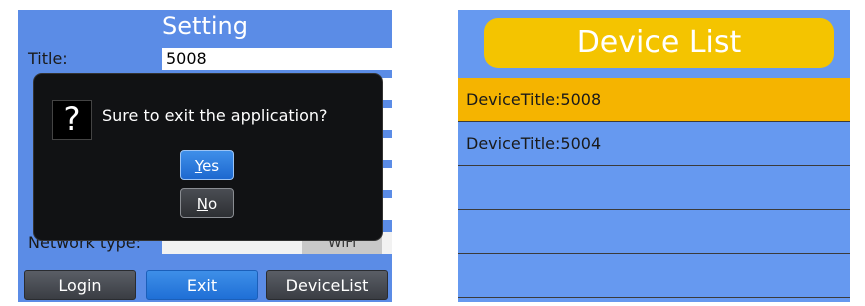  What do you see at coordinates (202, 285) in the screenshot?
I see `exit-button: Exit` at bounding box center [202, 285].